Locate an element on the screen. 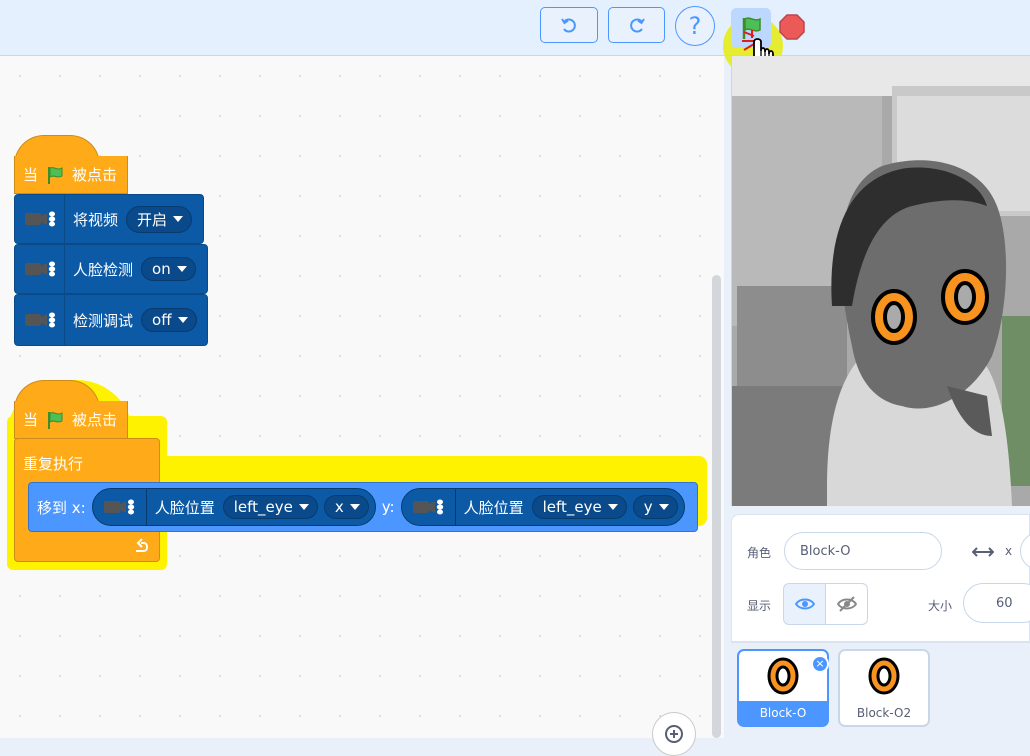  face-position-x-reporter: 人脸位置 left_eye x is located at coordinates (233, 507).